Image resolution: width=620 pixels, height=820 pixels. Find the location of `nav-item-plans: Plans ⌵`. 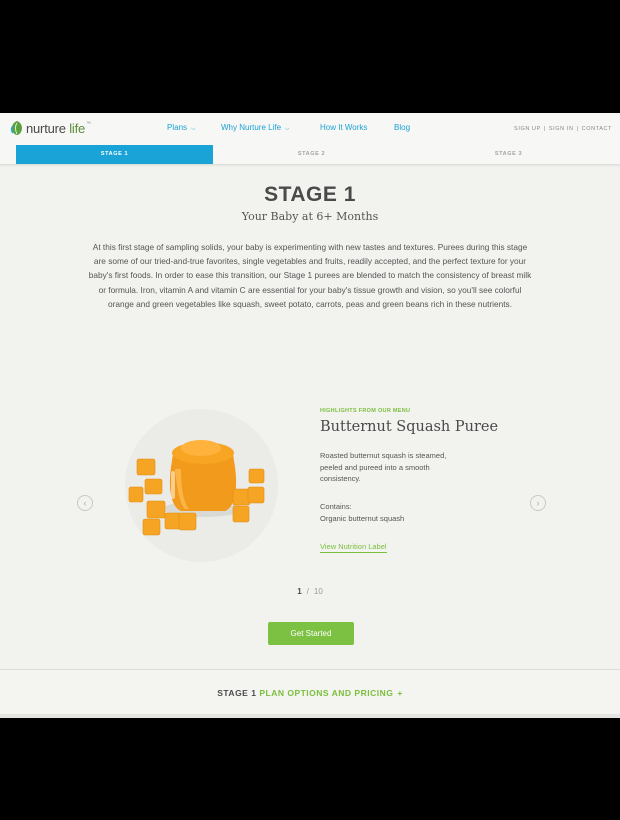

nav-item-plans: Plans ⌵ is located at coordinates (181, 128).